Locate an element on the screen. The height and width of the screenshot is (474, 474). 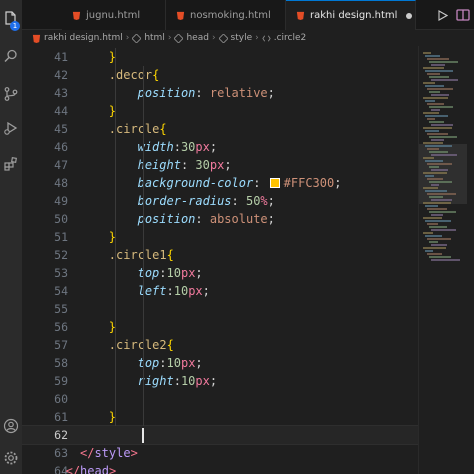
extensions-icon is located at coordinates (11, 164).